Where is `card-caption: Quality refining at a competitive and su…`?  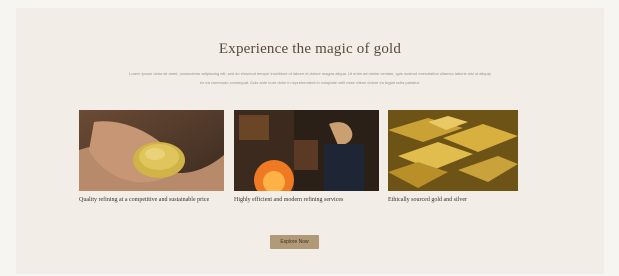
card-caption: Quality refining at a competitive and su… is located at coordinates (144, 200).